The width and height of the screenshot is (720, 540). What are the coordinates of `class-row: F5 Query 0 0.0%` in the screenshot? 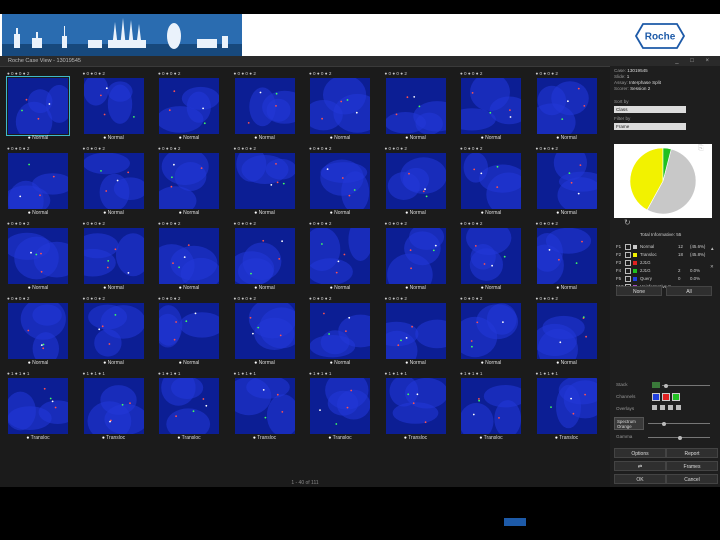 It's located at (658, 279).